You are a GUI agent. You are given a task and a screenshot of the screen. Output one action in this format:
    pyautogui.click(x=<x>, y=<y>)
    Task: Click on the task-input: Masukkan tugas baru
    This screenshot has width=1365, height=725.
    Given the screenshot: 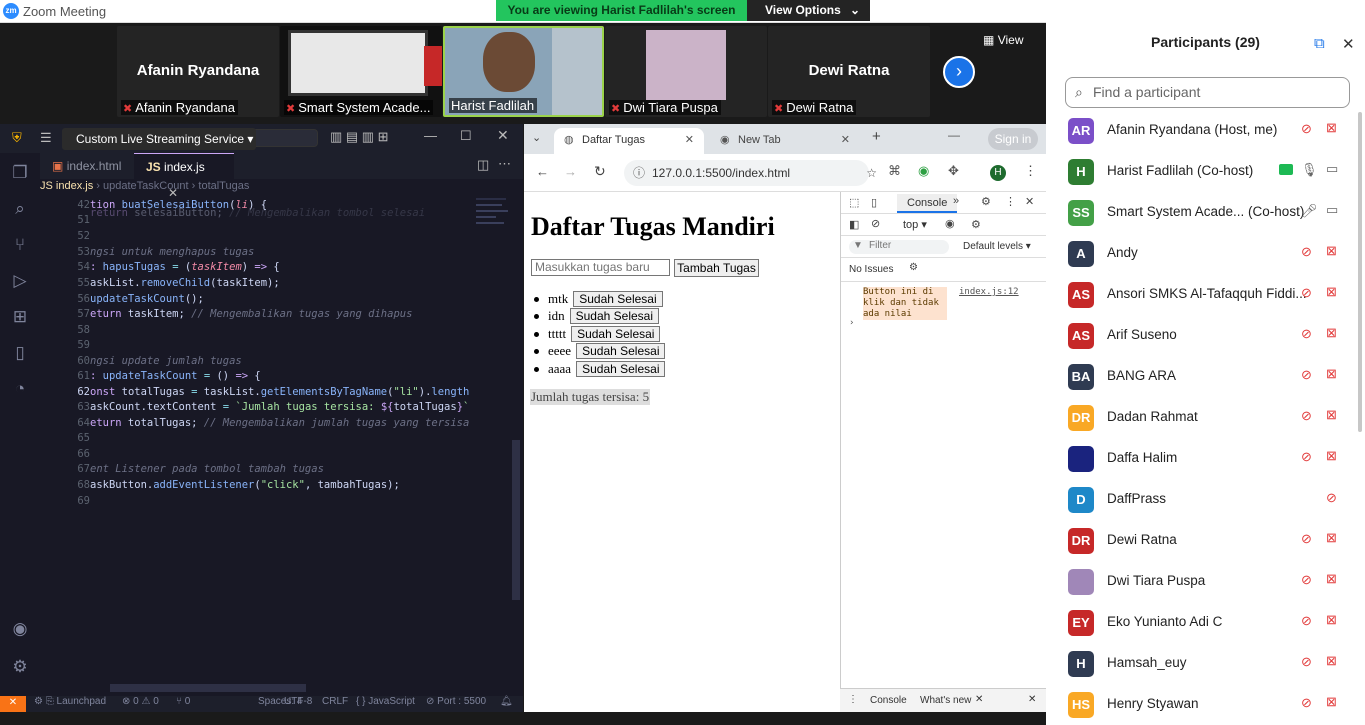 What is the action you would take?
    pyautogui.click(x=600, y=267)
    